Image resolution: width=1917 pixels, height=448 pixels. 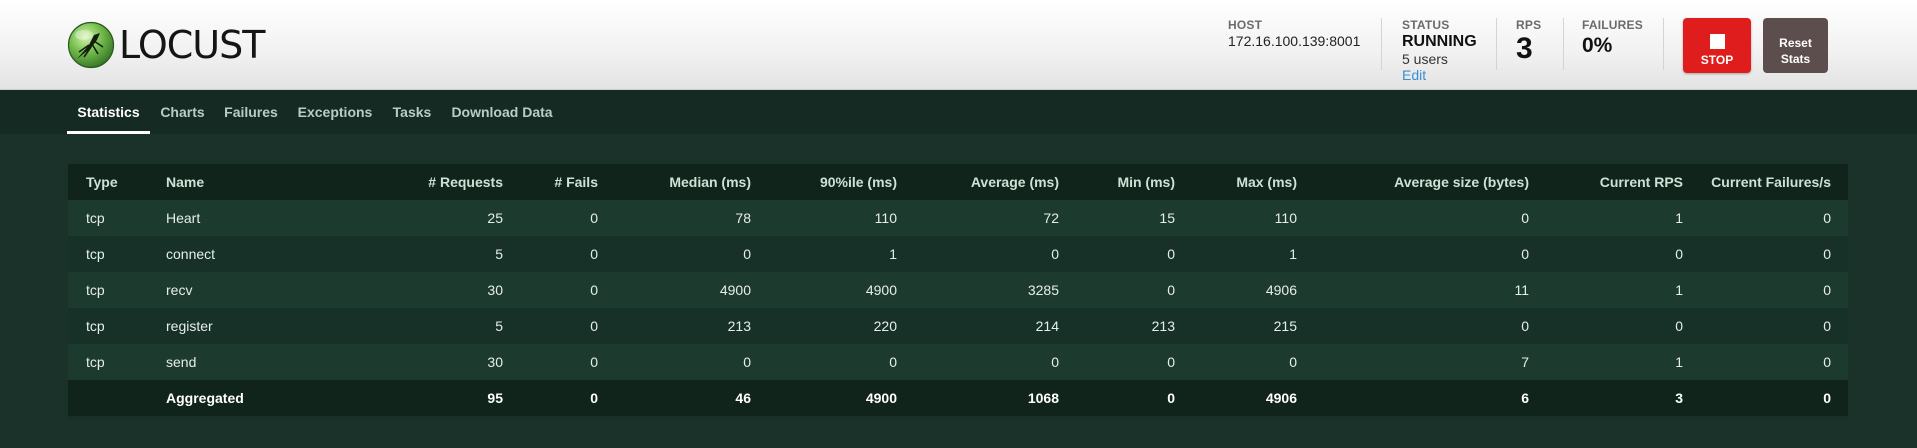 What do you see at coordinates (1717, 41) in the screenshot?
I see `stop-square-icon` at bounding box center [1717, 41].